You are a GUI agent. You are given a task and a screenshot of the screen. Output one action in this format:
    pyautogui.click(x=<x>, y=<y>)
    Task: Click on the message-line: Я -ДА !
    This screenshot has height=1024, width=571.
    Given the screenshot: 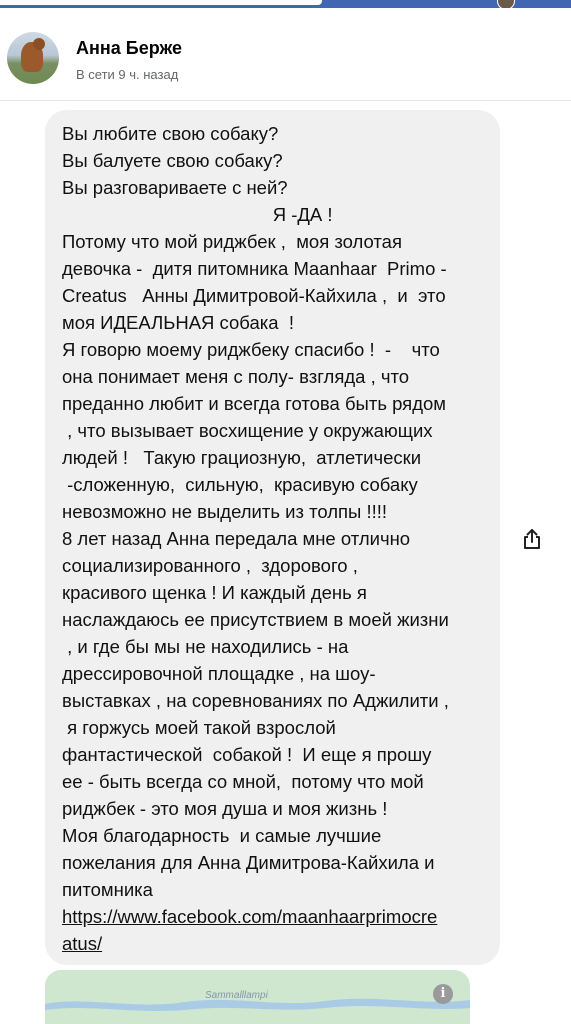 What is the action you would take?
    pyautogui.click(x=197, y=214)
    